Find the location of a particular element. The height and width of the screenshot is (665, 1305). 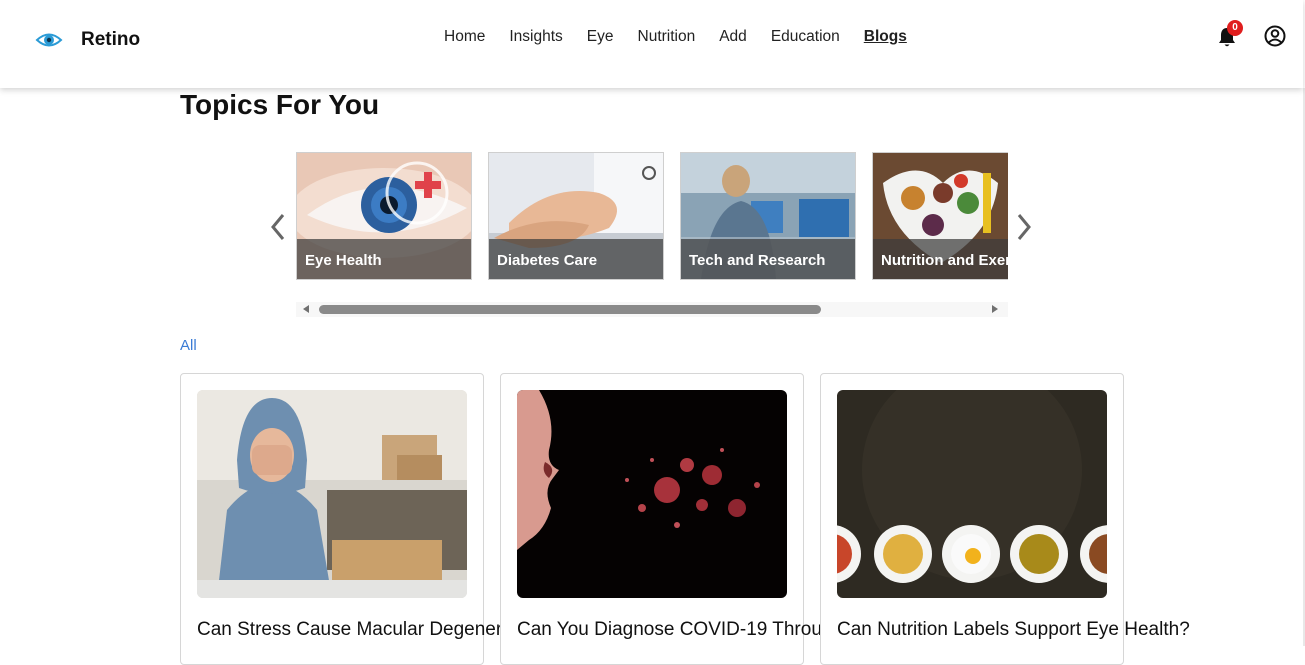

nav-add: Add is located at coordinates (733, 37).